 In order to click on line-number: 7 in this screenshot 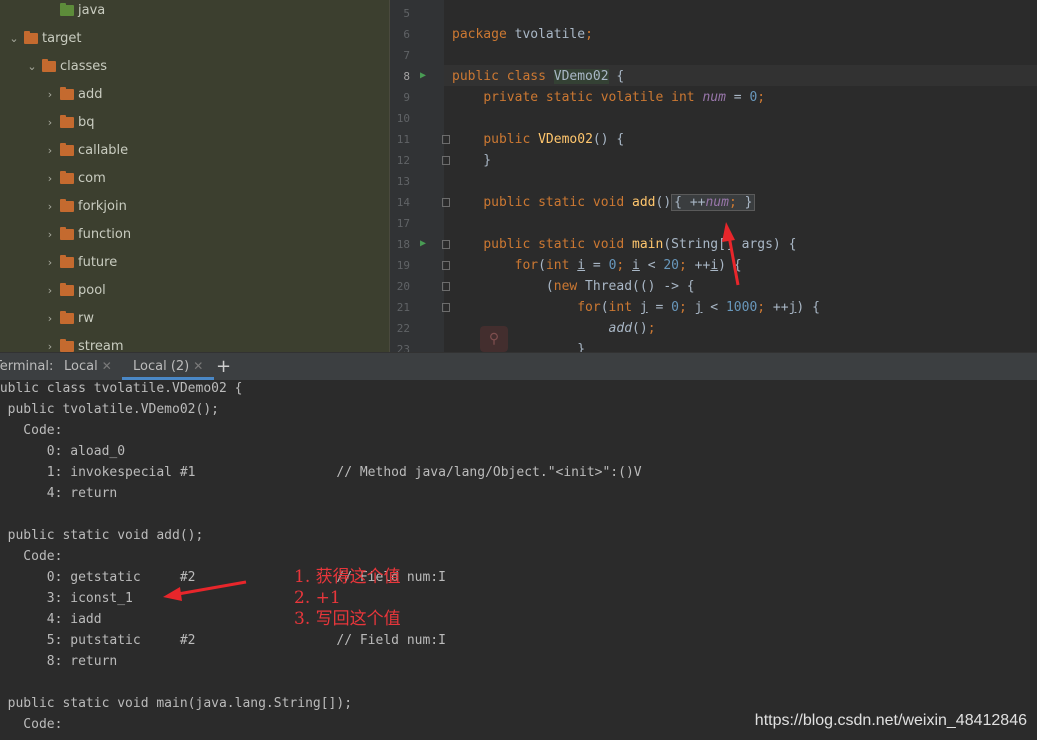, I will do `click(406, 55)`.